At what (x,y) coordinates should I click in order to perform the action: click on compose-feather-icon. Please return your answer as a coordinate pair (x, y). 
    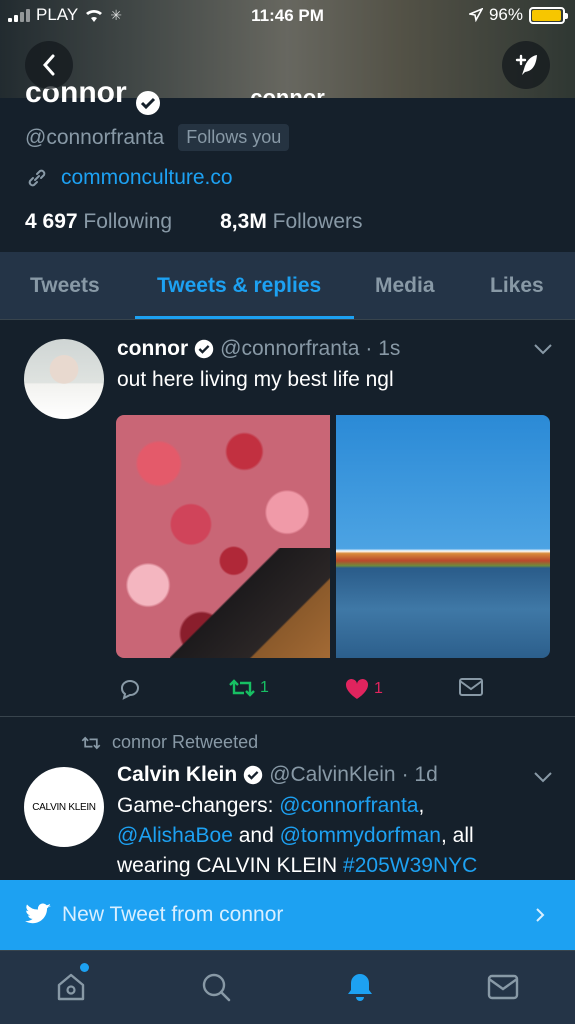
    Looking at the image, I should click on (526, 64).